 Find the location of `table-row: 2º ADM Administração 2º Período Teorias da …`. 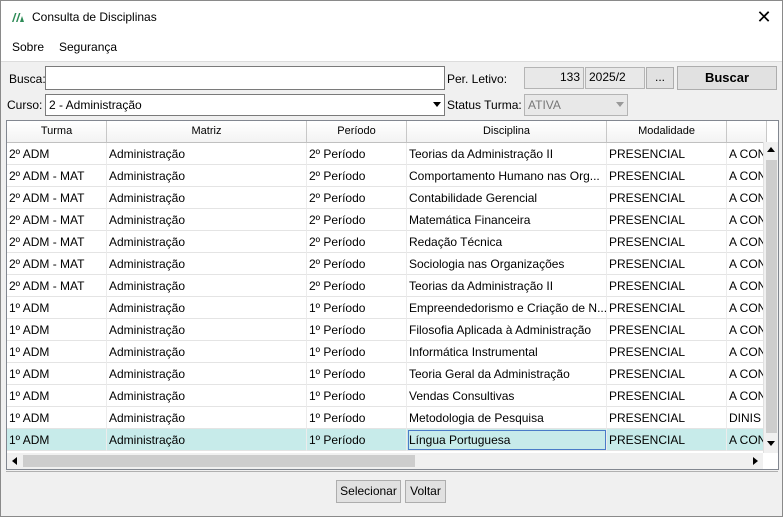

table-row: 2º ADM Administração 2º Período Teorias da … is located at coordinates (387, 154).